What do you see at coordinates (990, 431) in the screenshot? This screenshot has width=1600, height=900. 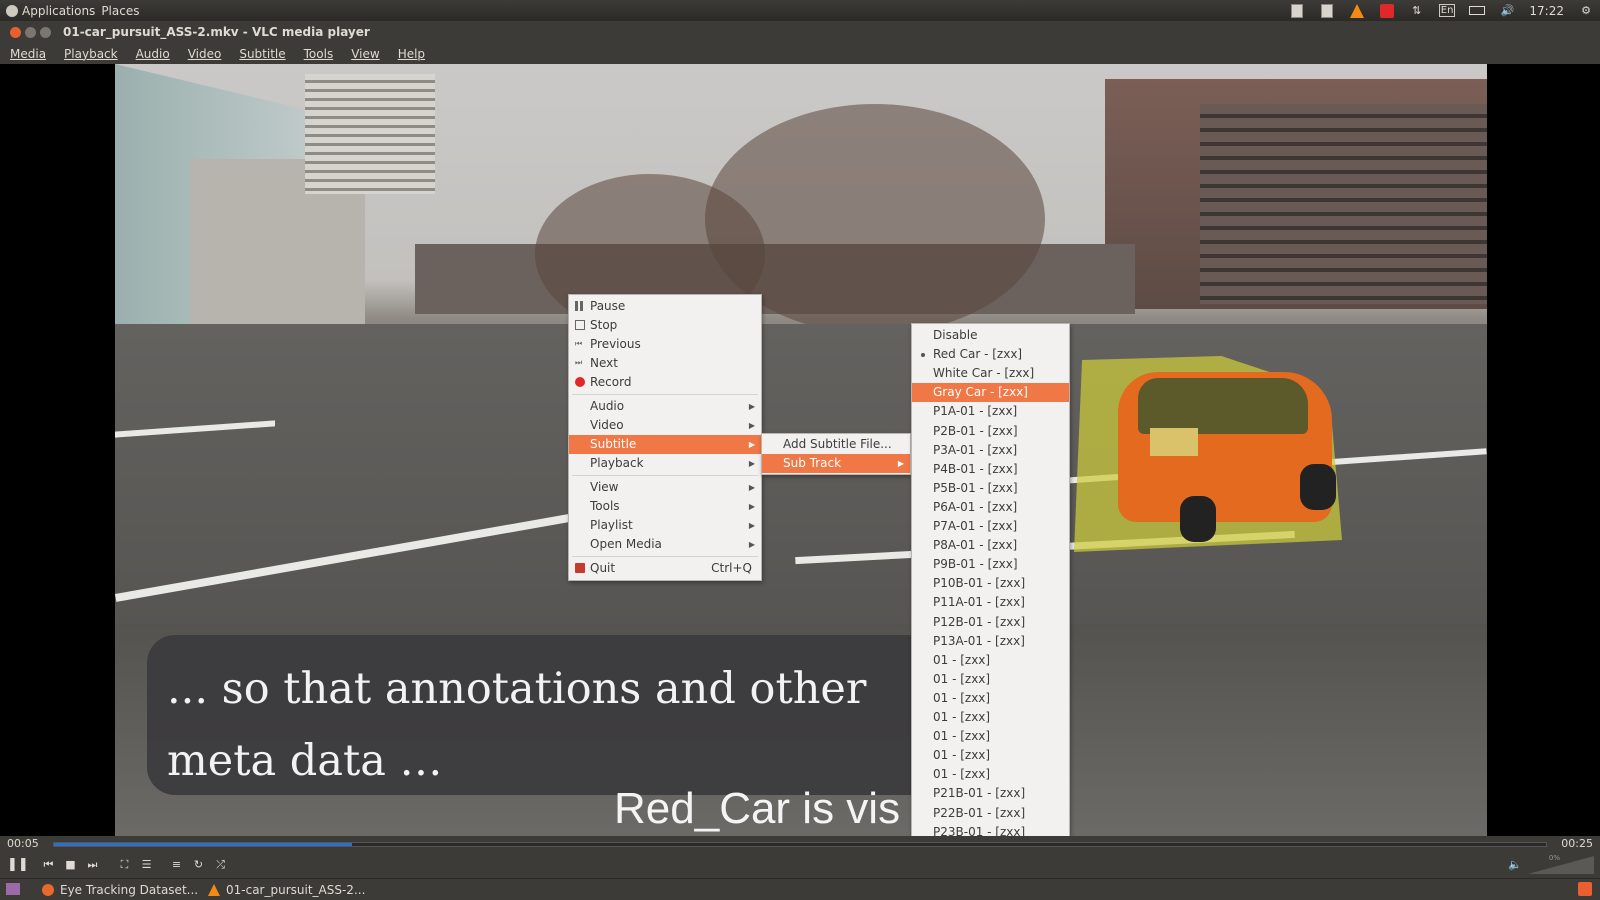 I see `sub-track-item: P2B-01 - [zxx]` at bounding box center [990, 431].